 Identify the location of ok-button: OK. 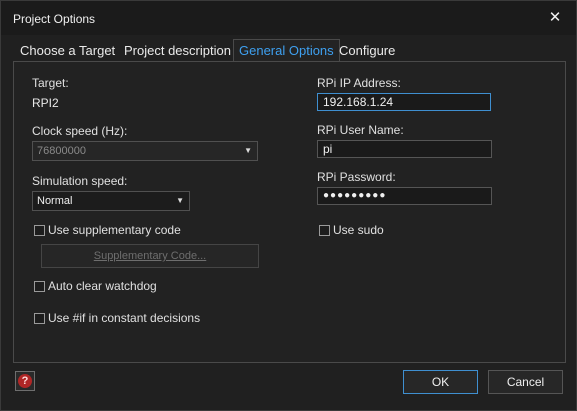
(440, 382).